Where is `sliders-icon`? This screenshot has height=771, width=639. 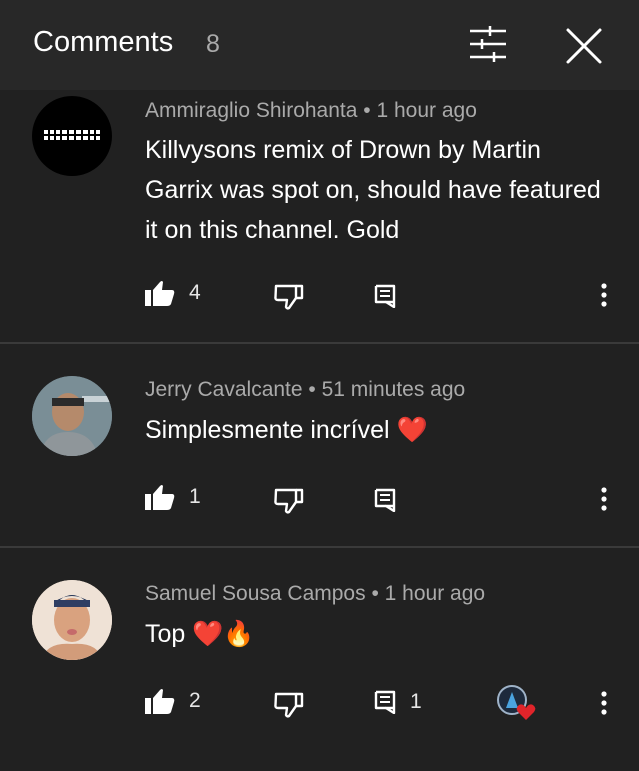 sliders-icon is located at coordinates (488, 44).